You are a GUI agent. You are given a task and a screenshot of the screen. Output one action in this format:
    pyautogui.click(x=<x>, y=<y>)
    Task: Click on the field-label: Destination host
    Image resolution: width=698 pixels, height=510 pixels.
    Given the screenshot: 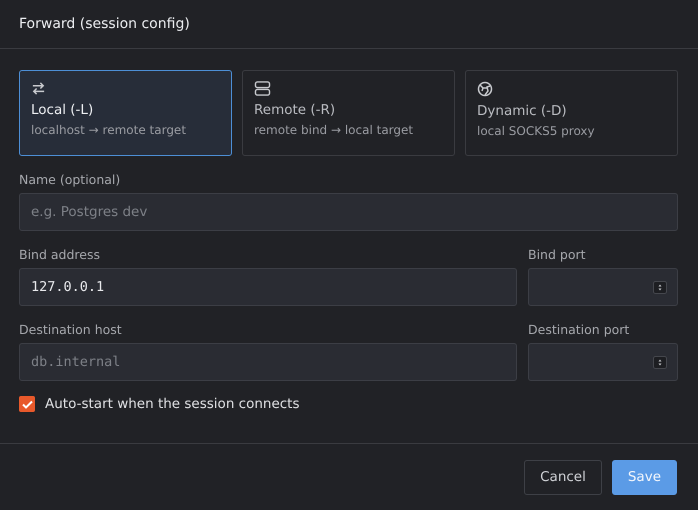 What is the action you would take?
    pyautogui.click(x=71, y=329)
    